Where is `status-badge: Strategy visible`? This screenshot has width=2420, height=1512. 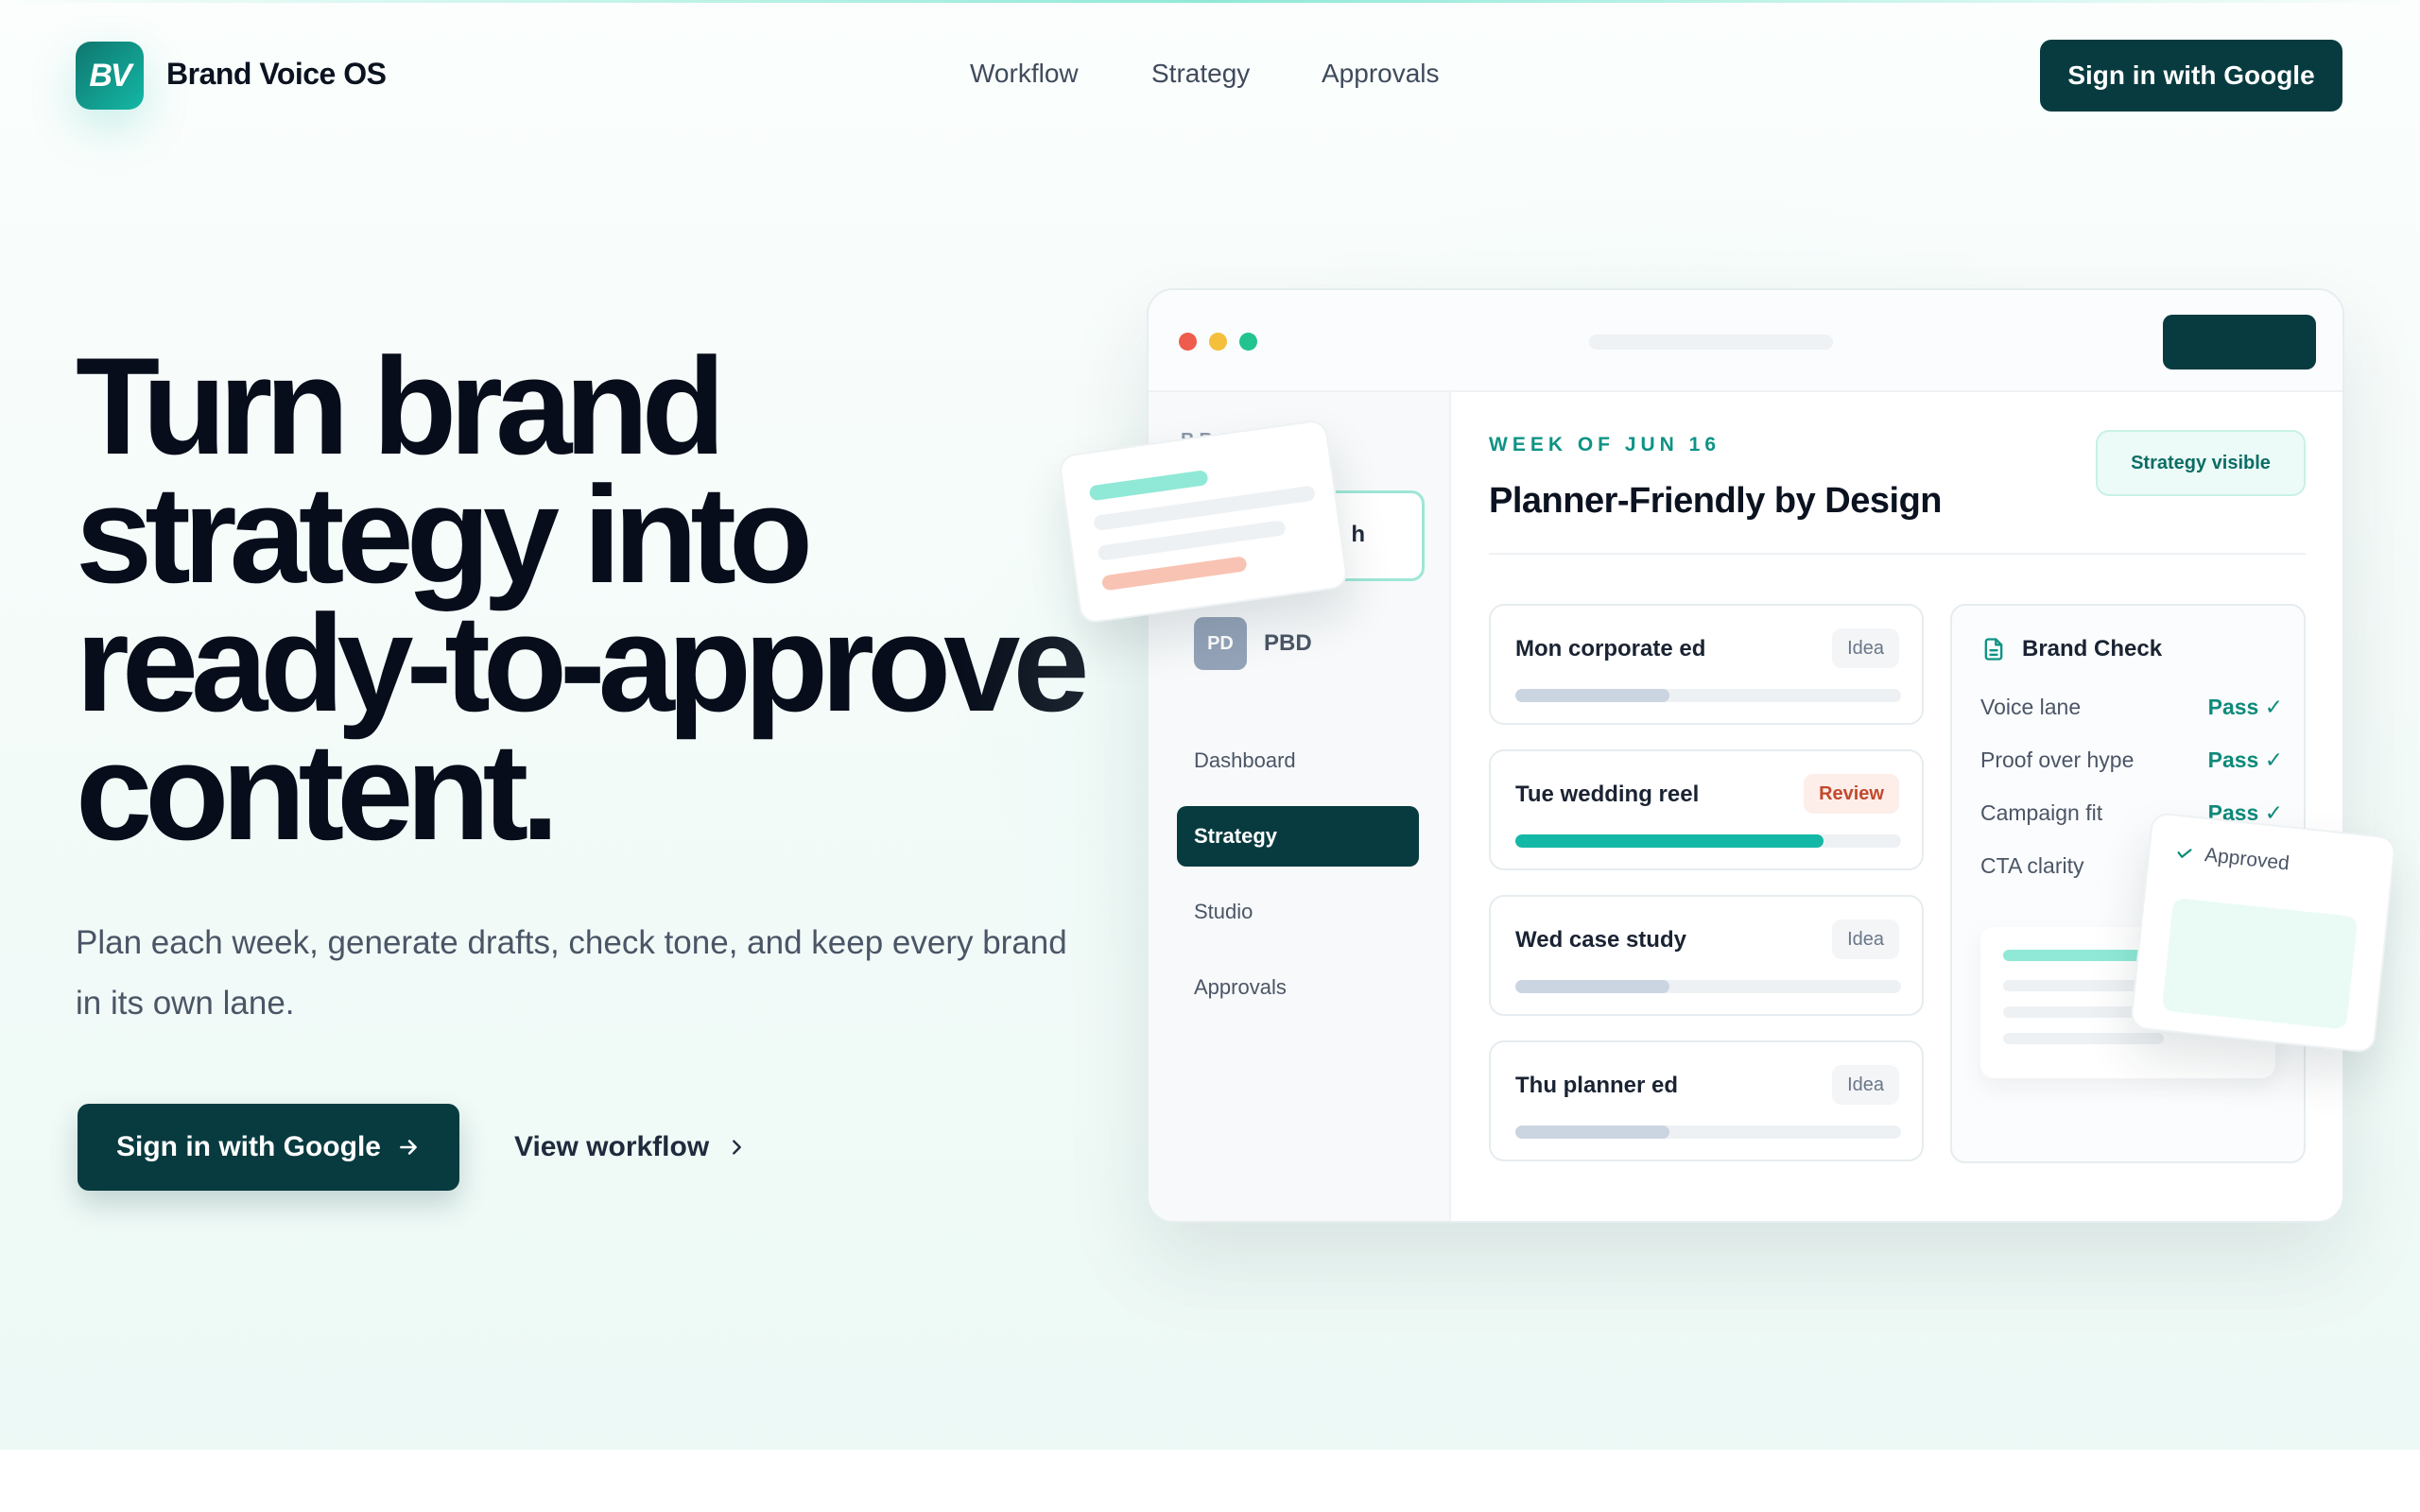
status-badge: Strategy visible is located at coordinates (2201, 463).